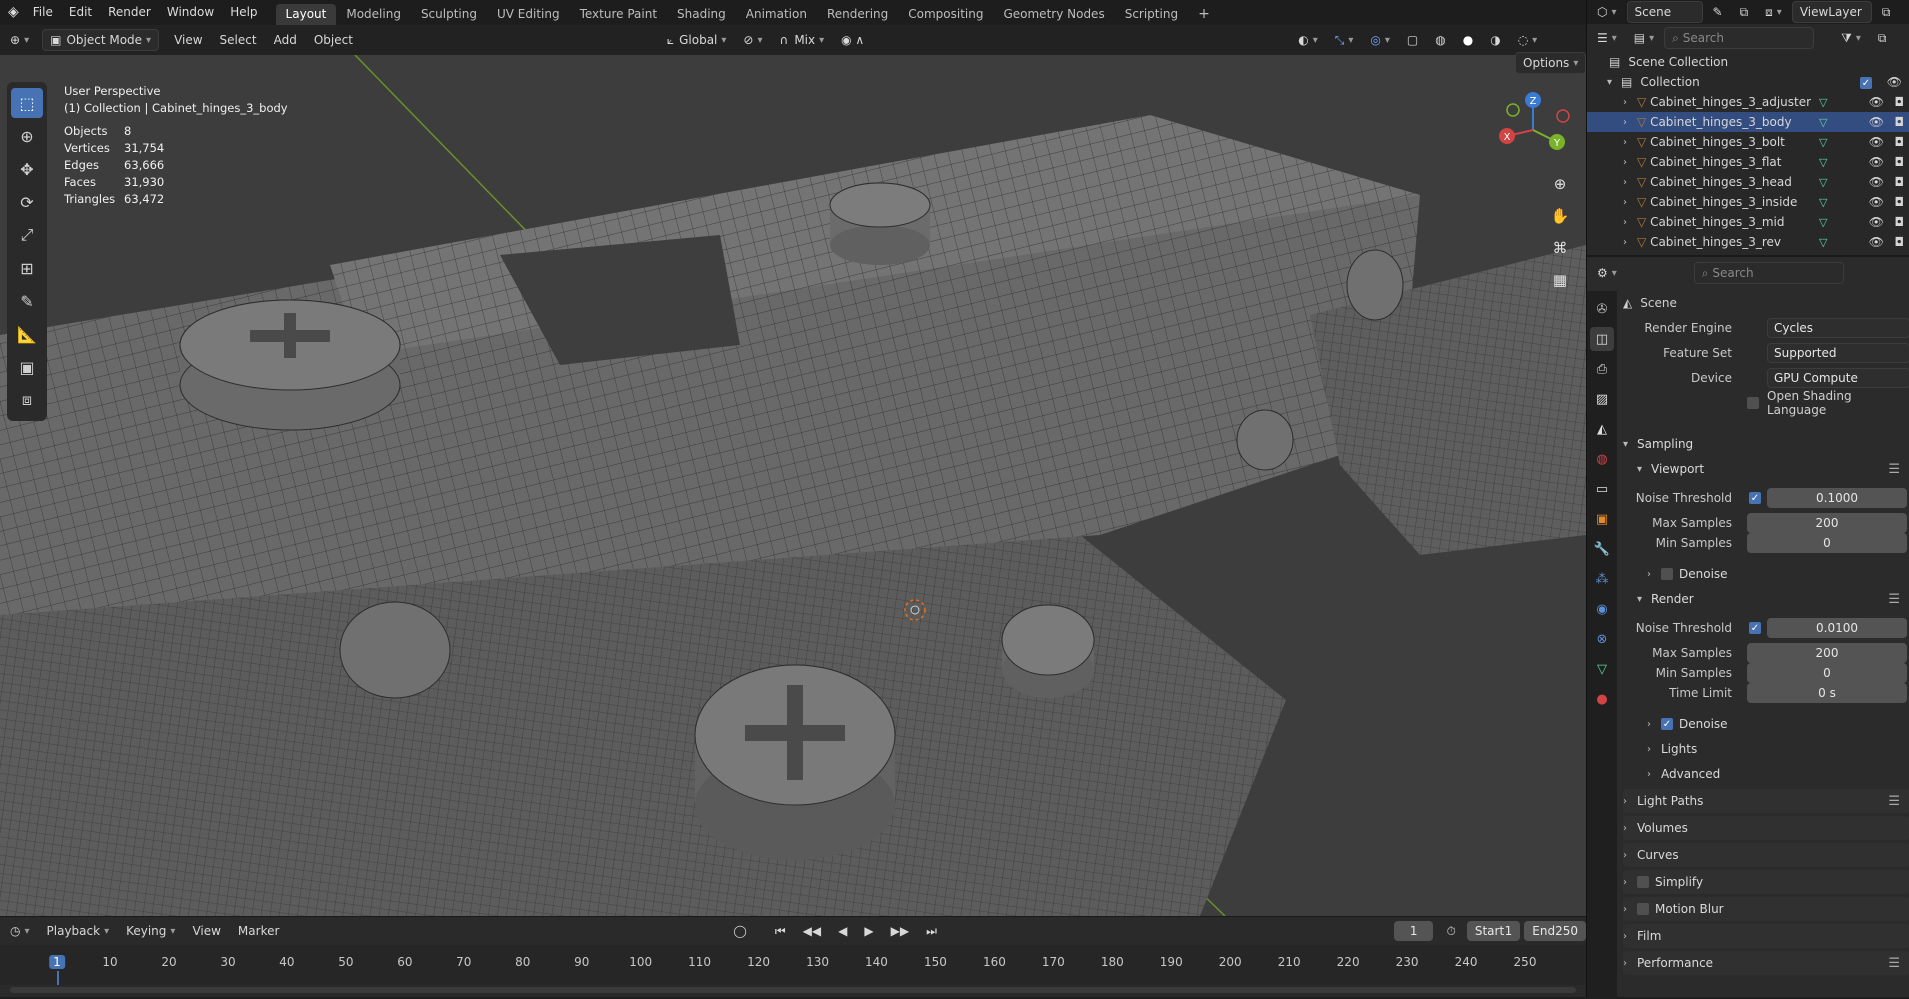  What do you see at coordinates (1766, 801) in the screenshot?
I see `light-paths-panel: › Light Paths ☰` at bounding box center [1766, 801].